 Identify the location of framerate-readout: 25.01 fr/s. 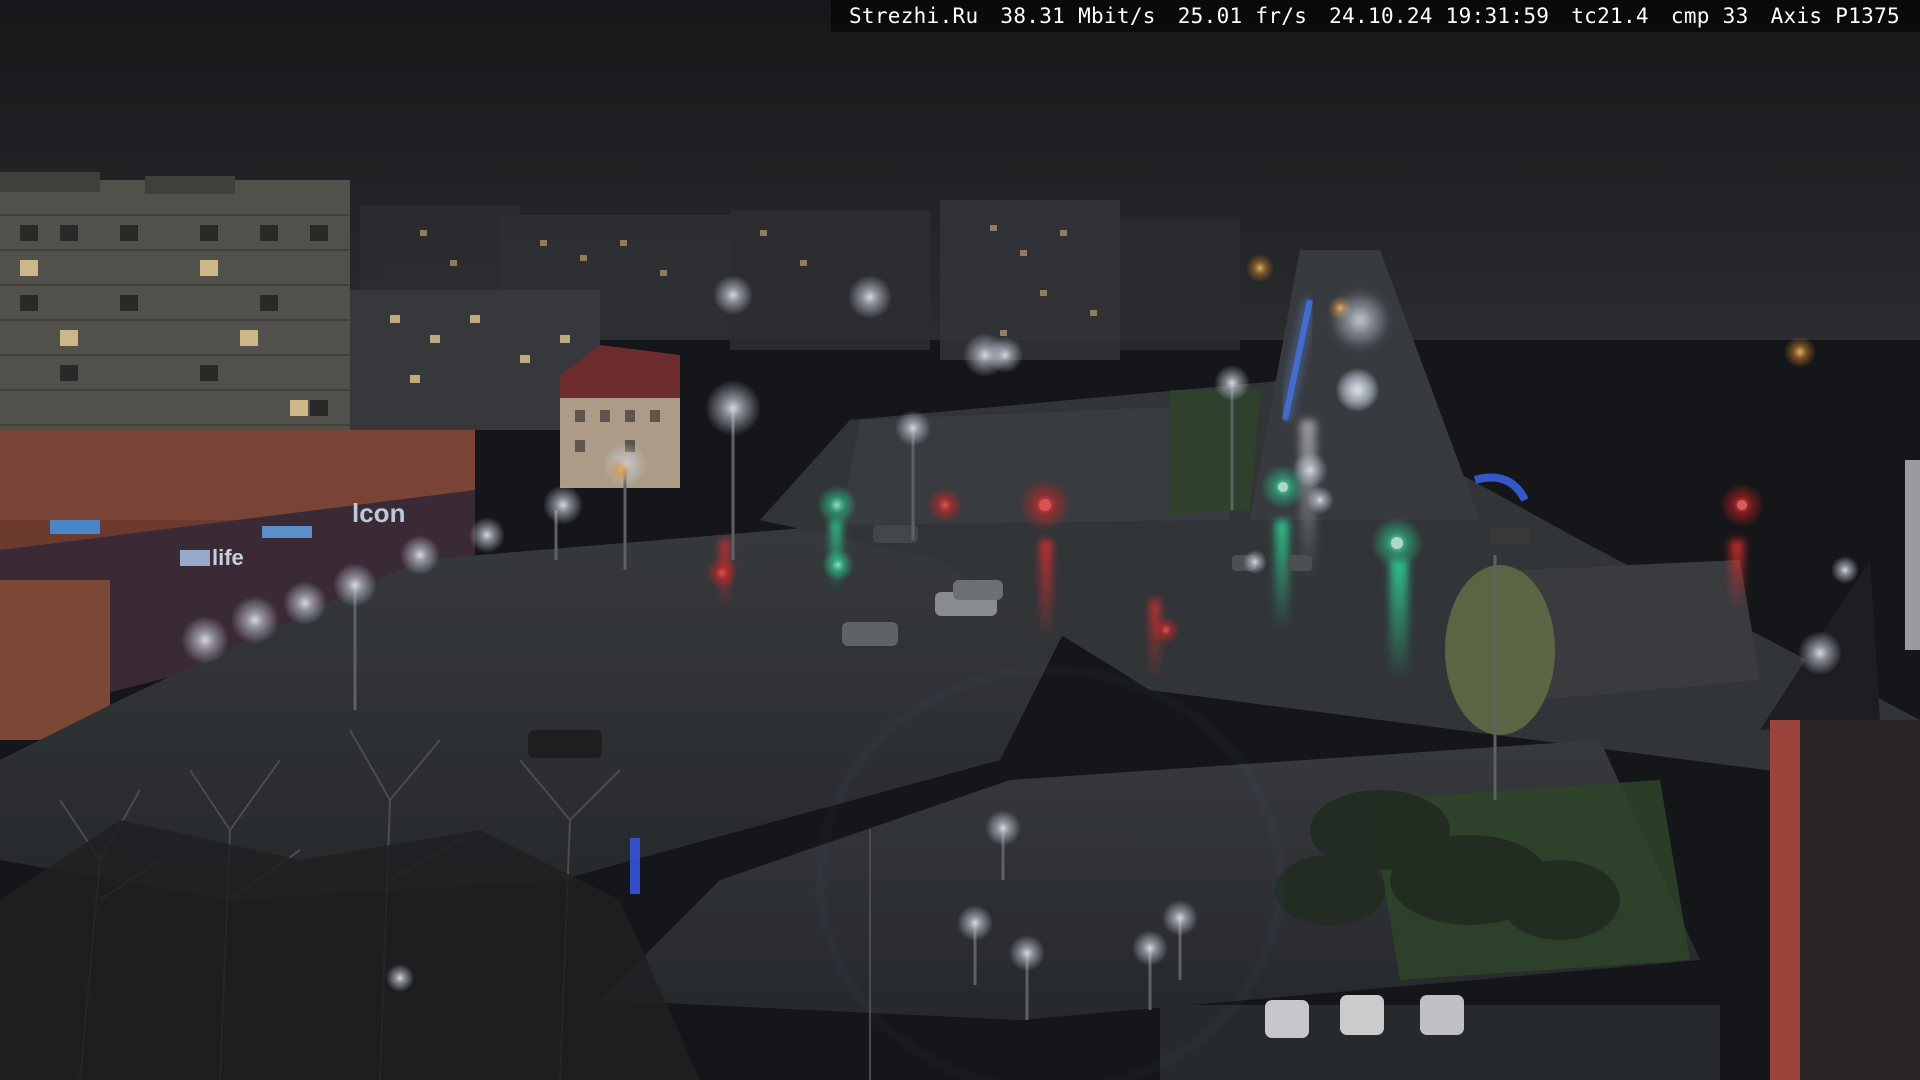
(1242, 16).